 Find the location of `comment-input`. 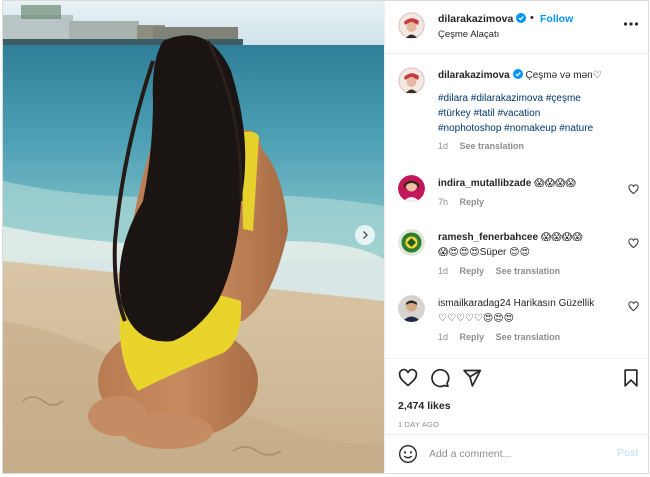

comment-input is located at coordinates (519, 454).